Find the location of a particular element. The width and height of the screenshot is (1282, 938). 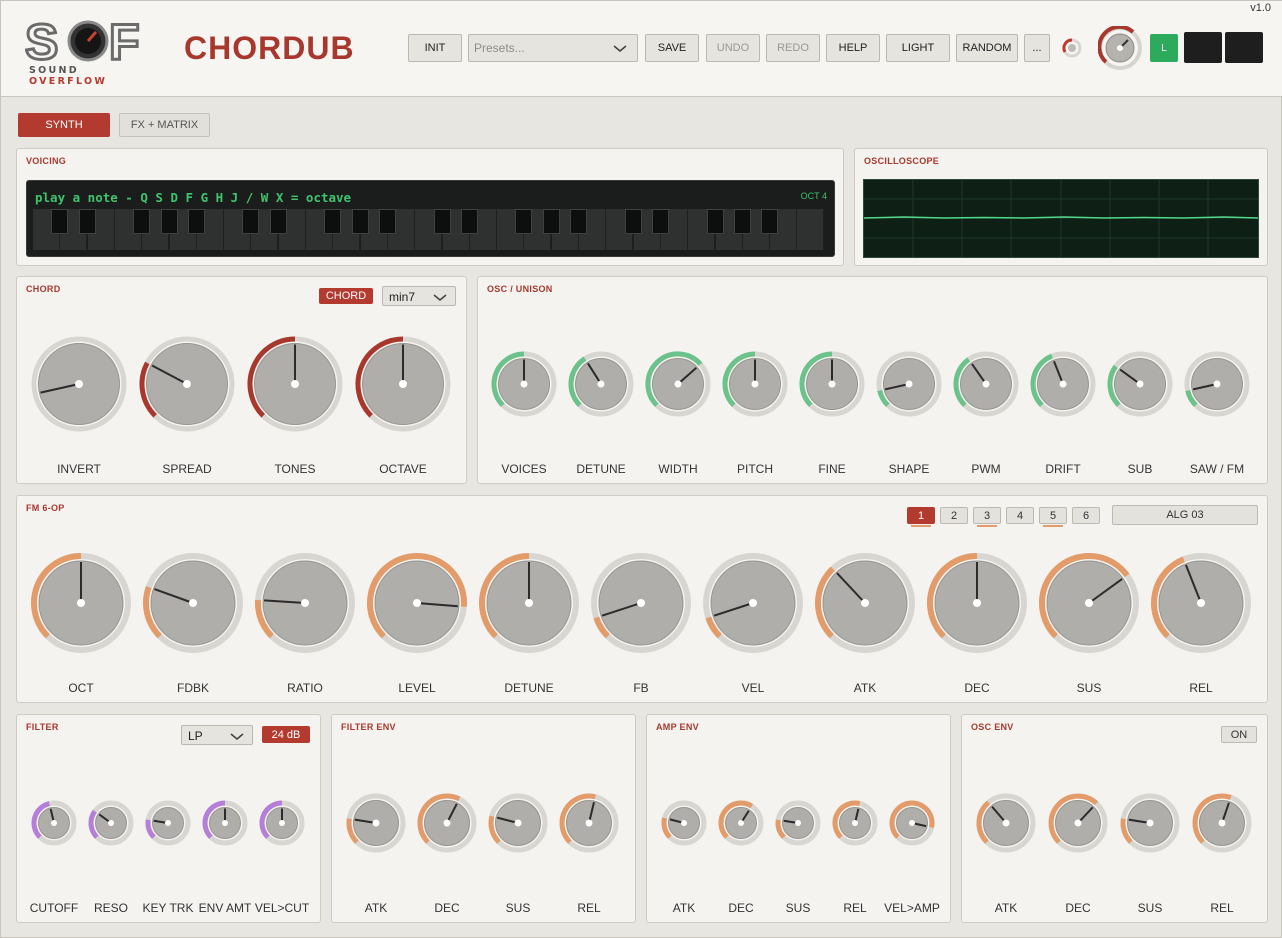

octave-knob is located at coordinates (403, 384).